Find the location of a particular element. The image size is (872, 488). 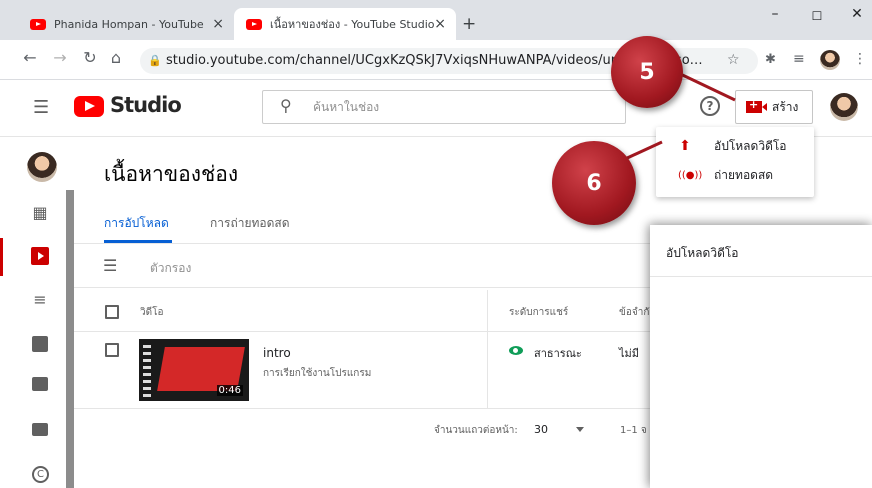

annotation-arrows is located at coordinates (673, 117).